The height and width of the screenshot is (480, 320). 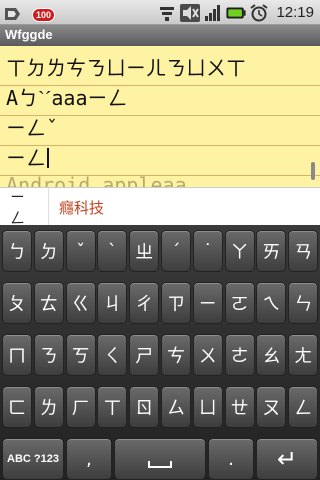 I want to click on app-title: Wfggde, so click(x=29, y=34).